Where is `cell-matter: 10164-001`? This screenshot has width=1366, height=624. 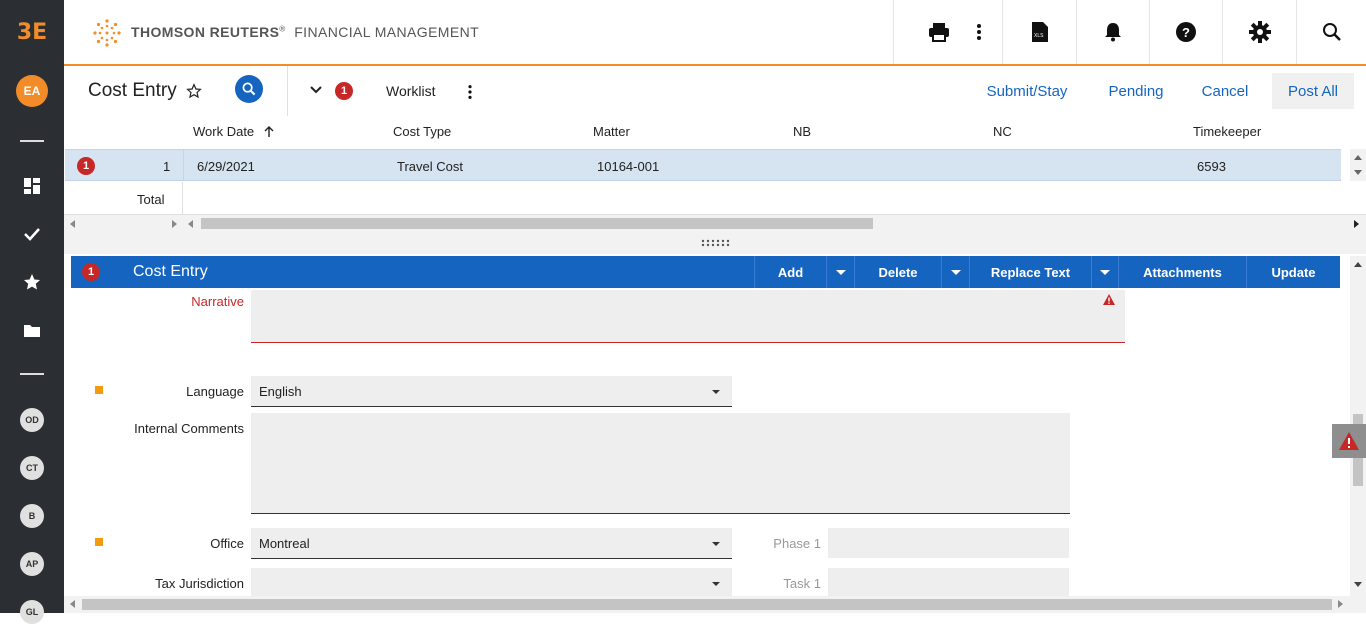
cell-matter: 10164-001 is located at coordinates (628, 166).